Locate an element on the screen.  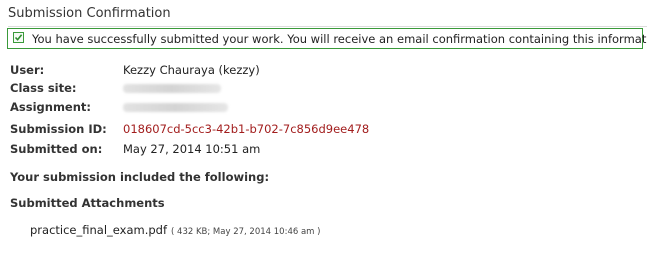
user-label: User: is located at coordinates (27, 70).